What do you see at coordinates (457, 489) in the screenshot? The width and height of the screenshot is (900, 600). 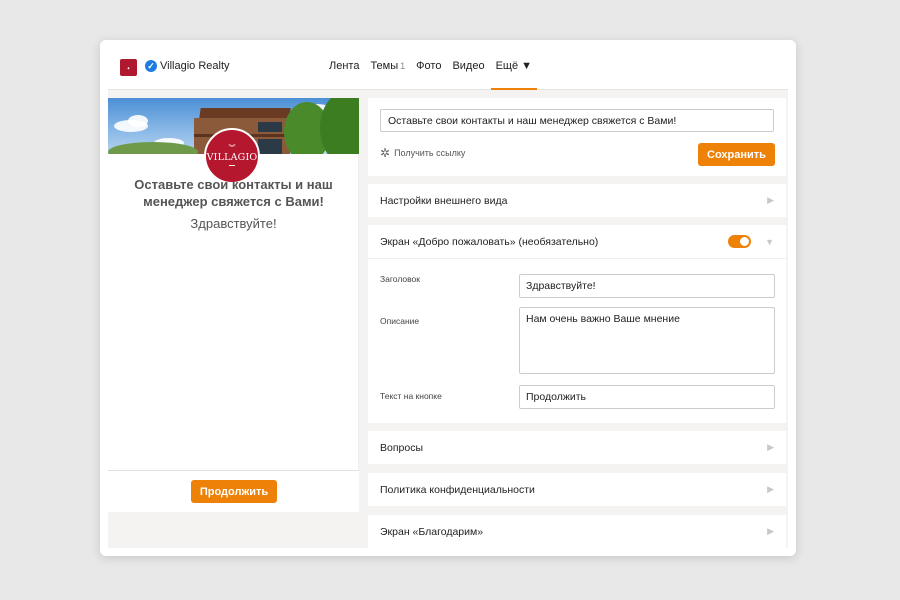 I see `section-title: Политика конфиденциальности` at bounding box center [457, 489].